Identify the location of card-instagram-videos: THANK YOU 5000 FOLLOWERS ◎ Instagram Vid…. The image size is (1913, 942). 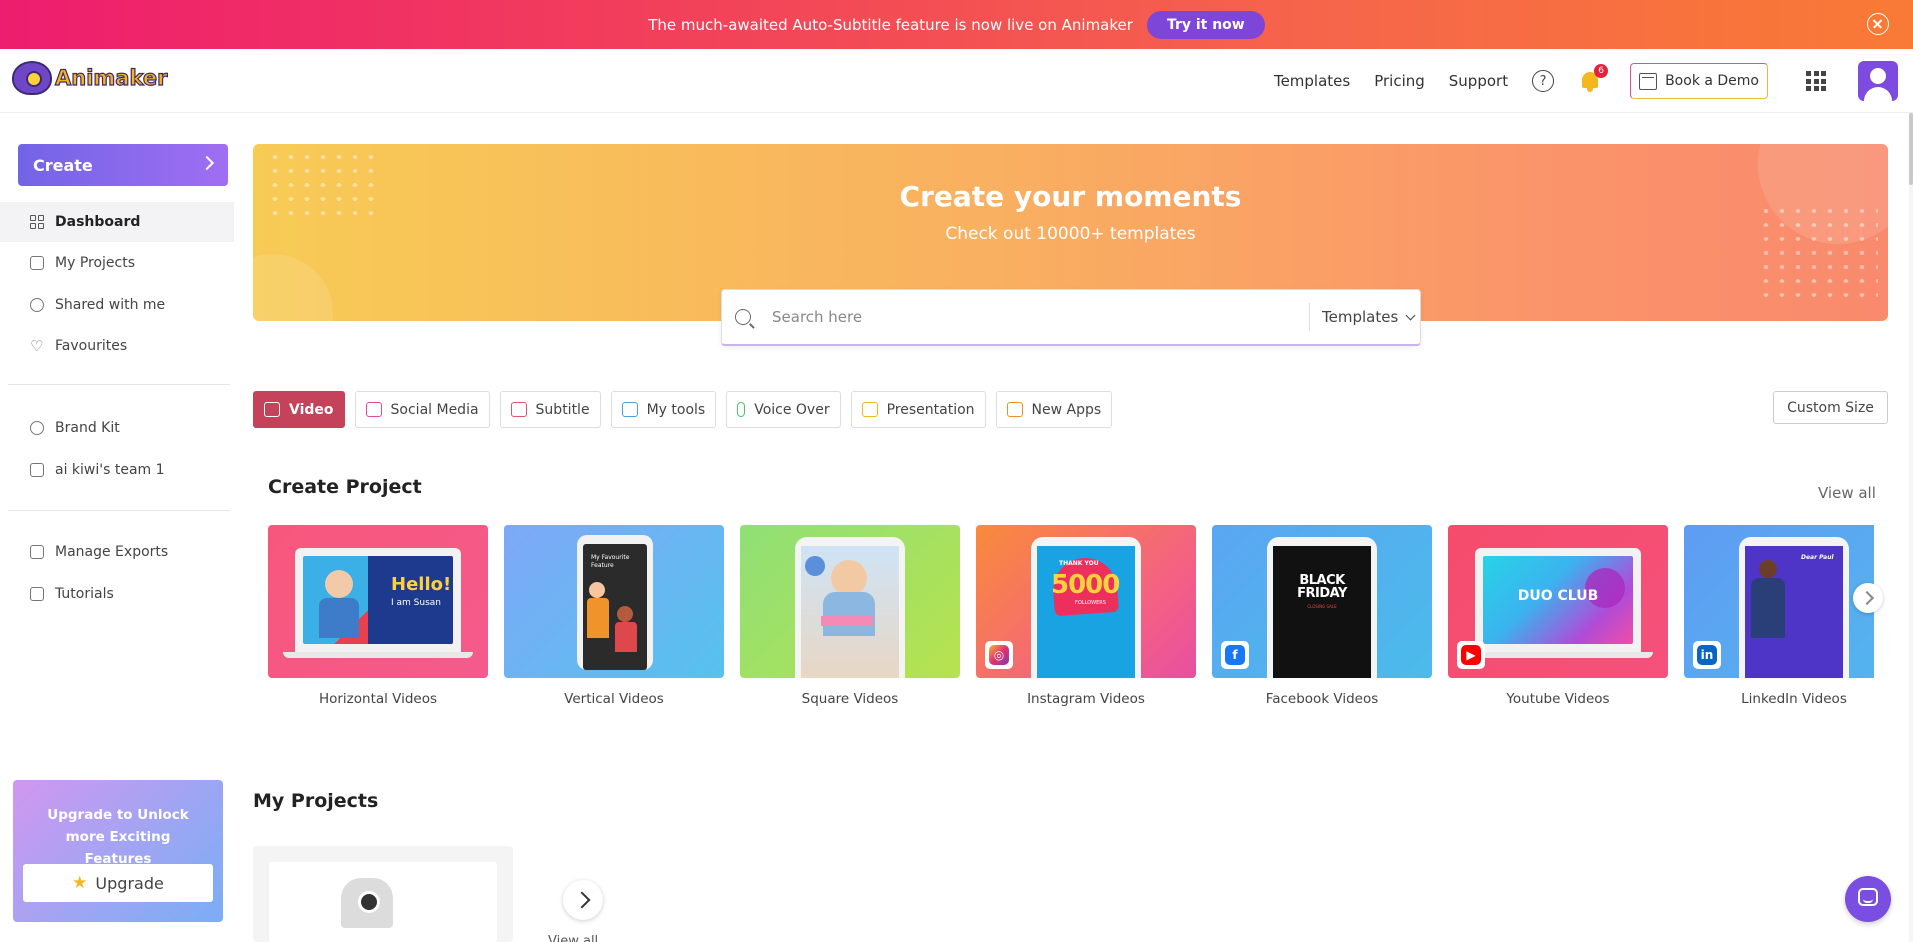
(1086, 616).